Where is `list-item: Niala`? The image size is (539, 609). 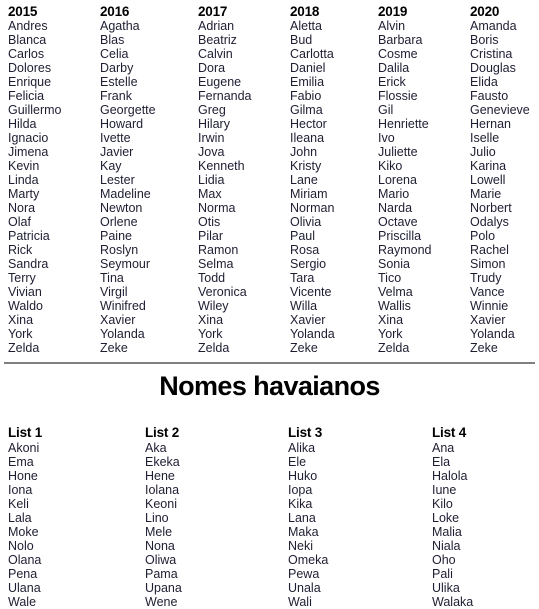 list-item: Niala is located at coordinates (446, 546).